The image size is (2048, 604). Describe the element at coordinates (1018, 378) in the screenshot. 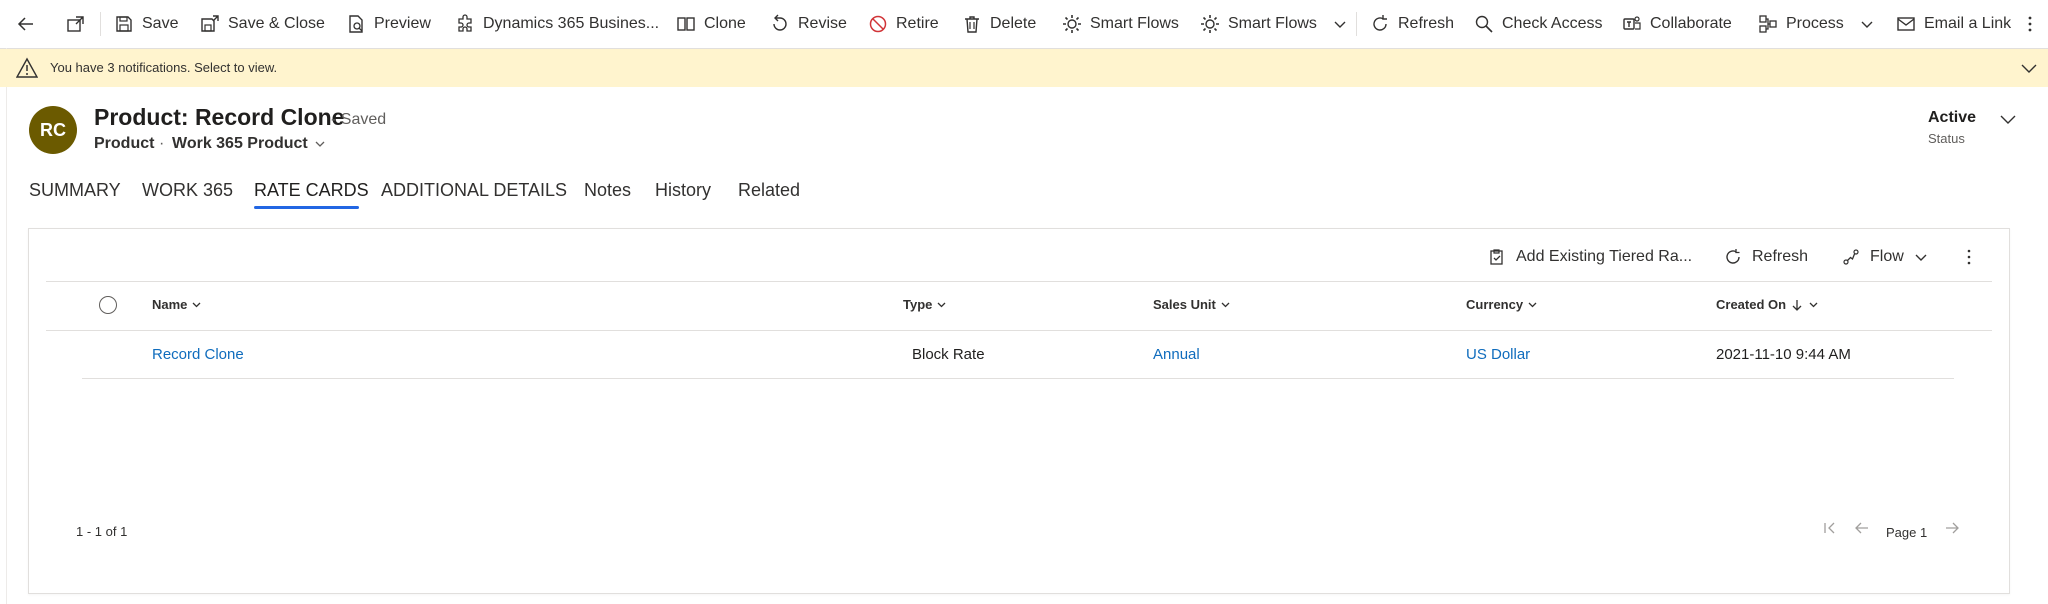

I see `row-divider` at that location.